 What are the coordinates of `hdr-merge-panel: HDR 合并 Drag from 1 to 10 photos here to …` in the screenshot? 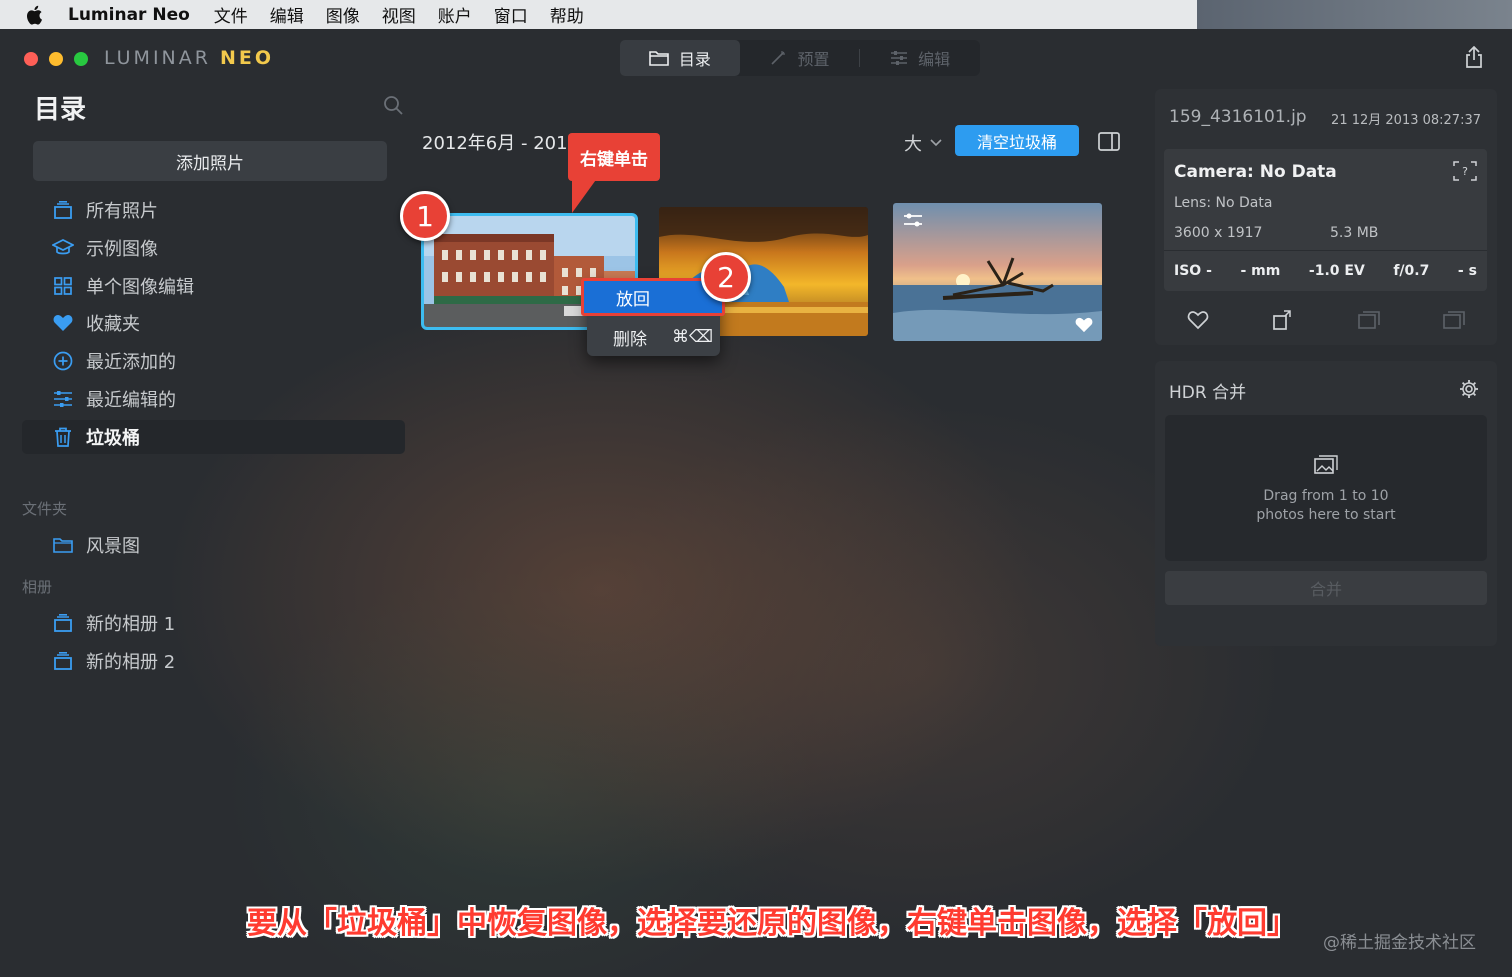 It's located at (1326, 503).